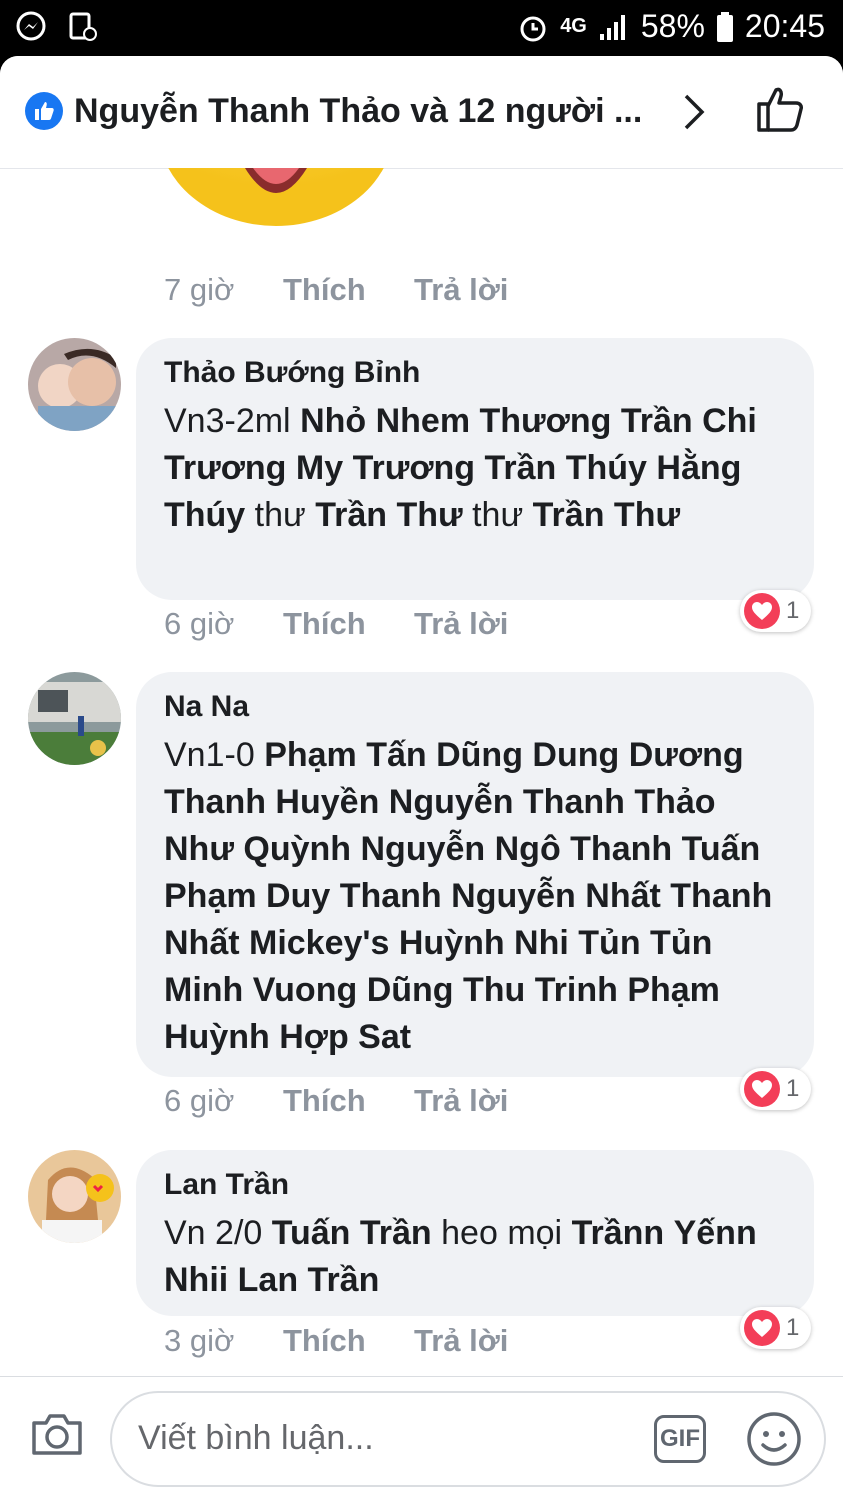 This screenshot has width=843, height=1498. Describe the element at coordinates (475, 707) in the screenshot. I see `comment-author: Na Na` at that location.